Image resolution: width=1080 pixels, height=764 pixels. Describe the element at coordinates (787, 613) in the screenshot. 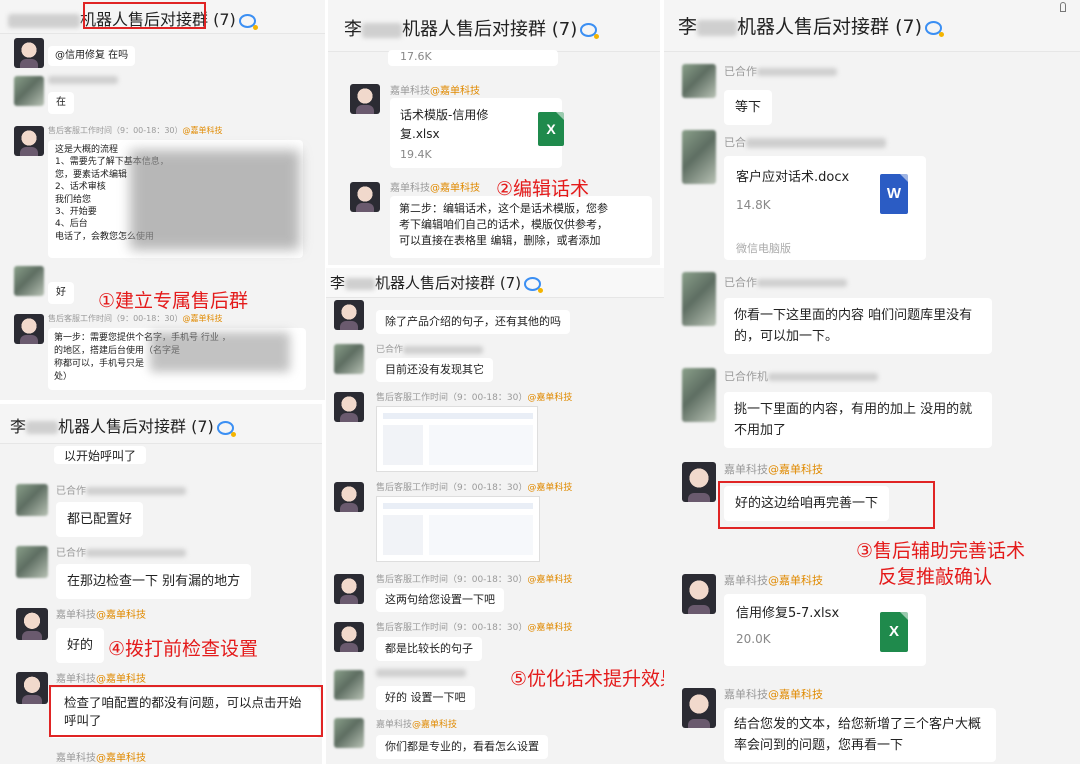

I see `file-name: 信用修复5-7.xlsx` at that location.